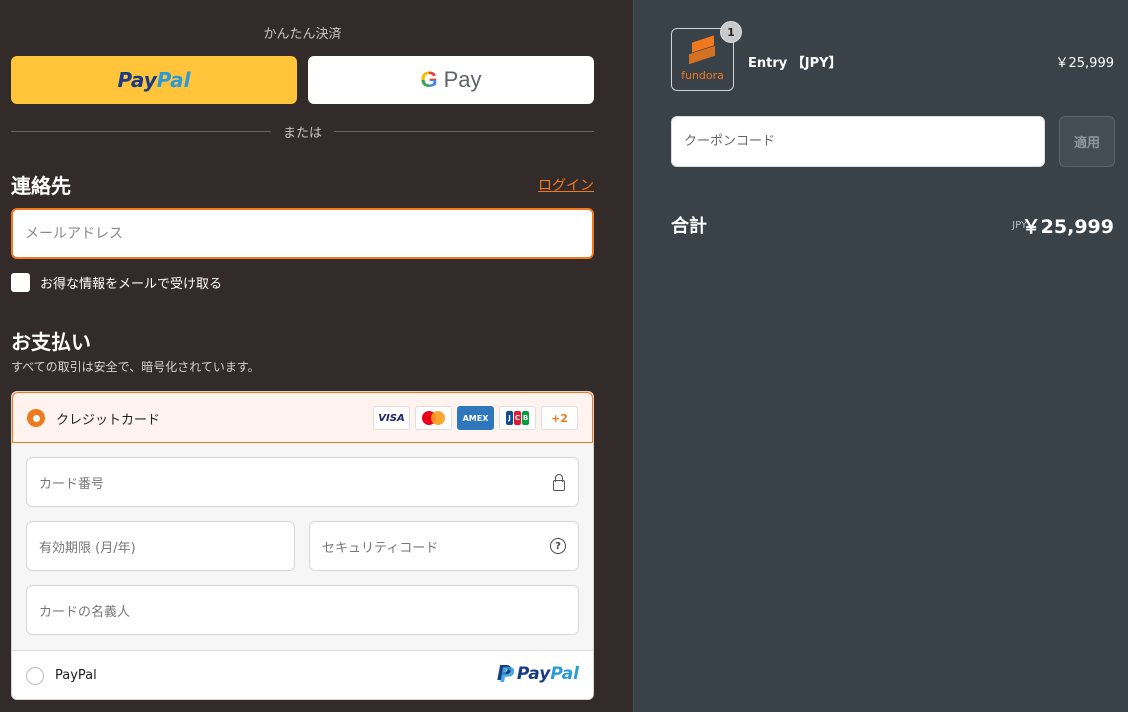 The image size is (1128, 712). What do you see at coordinates (464, 131) in the screenshot?
I see `divider-line-right` at bounding box center [464, 131].